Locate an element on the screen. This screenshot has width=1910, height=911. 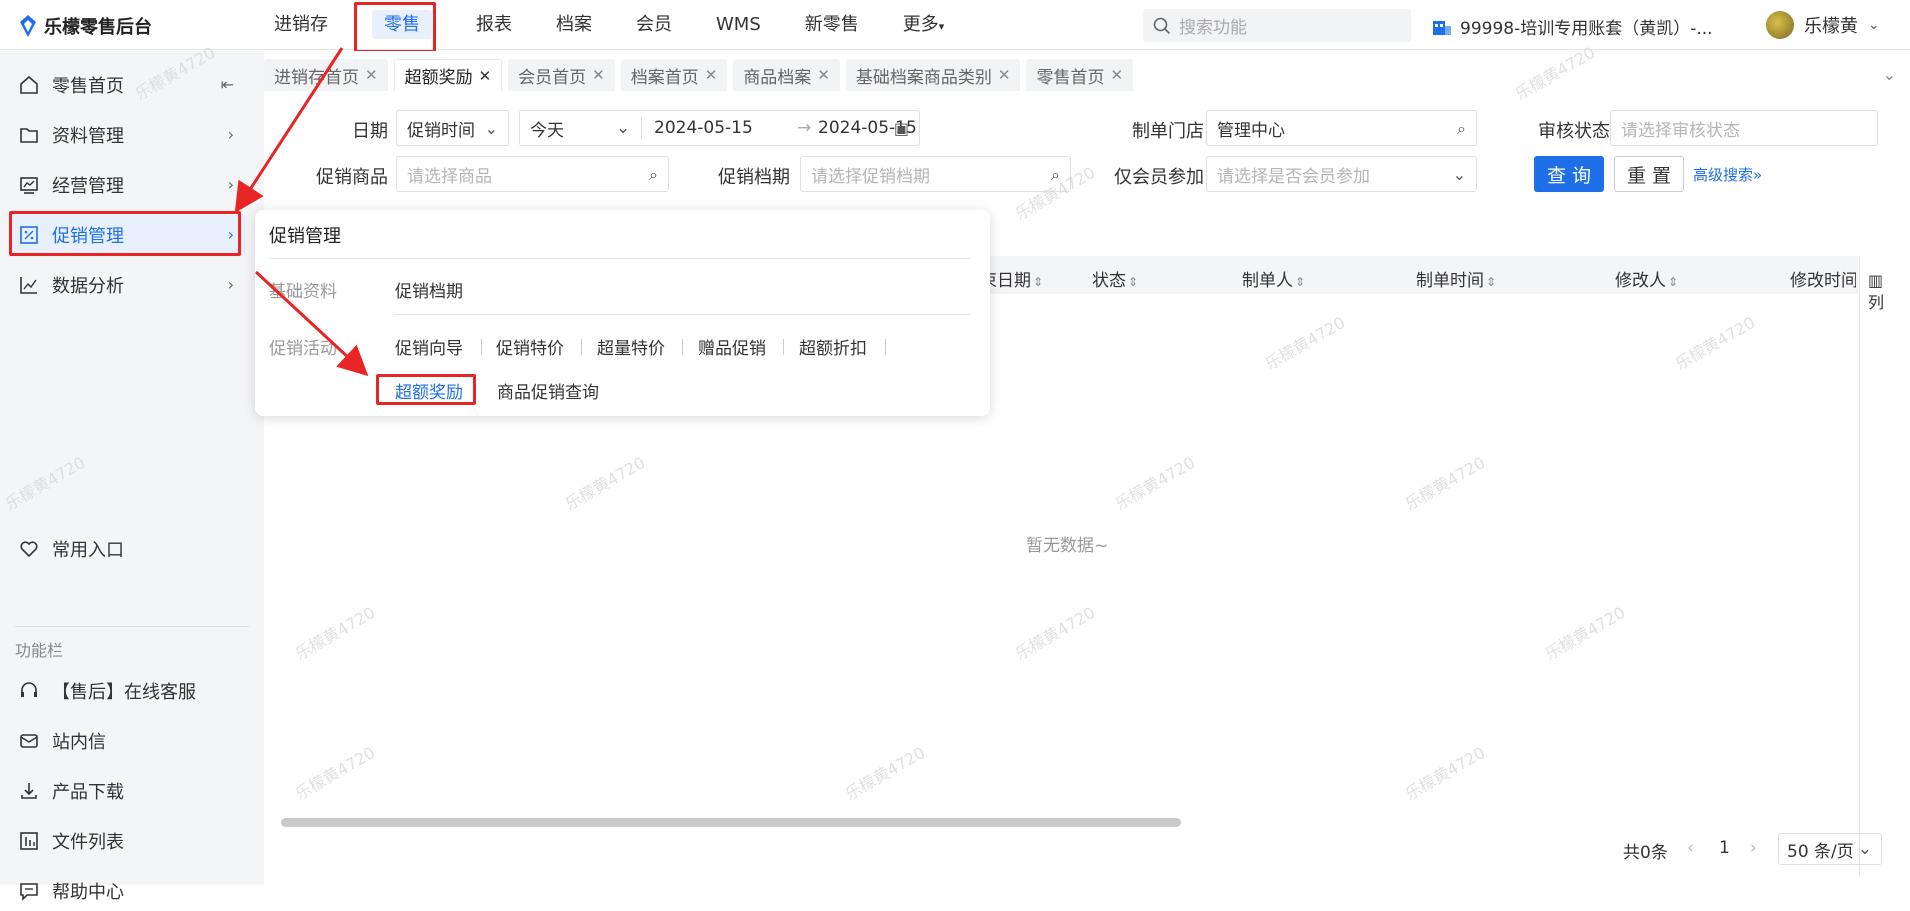
sidebar-item-file-list: 文件列表 is located at coordinates (128, 841).